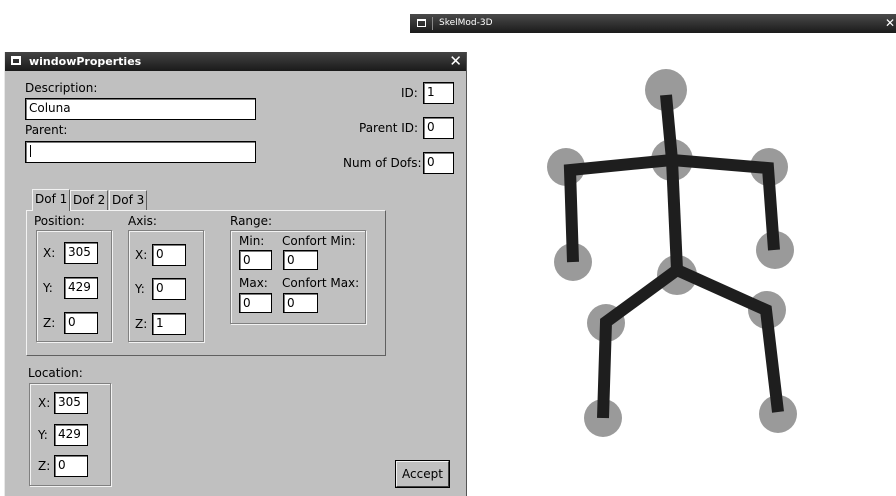 Image resolution: width=896 pixels, height=496 pixels. What do you see at coordinates (71, 403) in the screenshot?
I see `location-x-field: 305` at bounding box center [71, 403].